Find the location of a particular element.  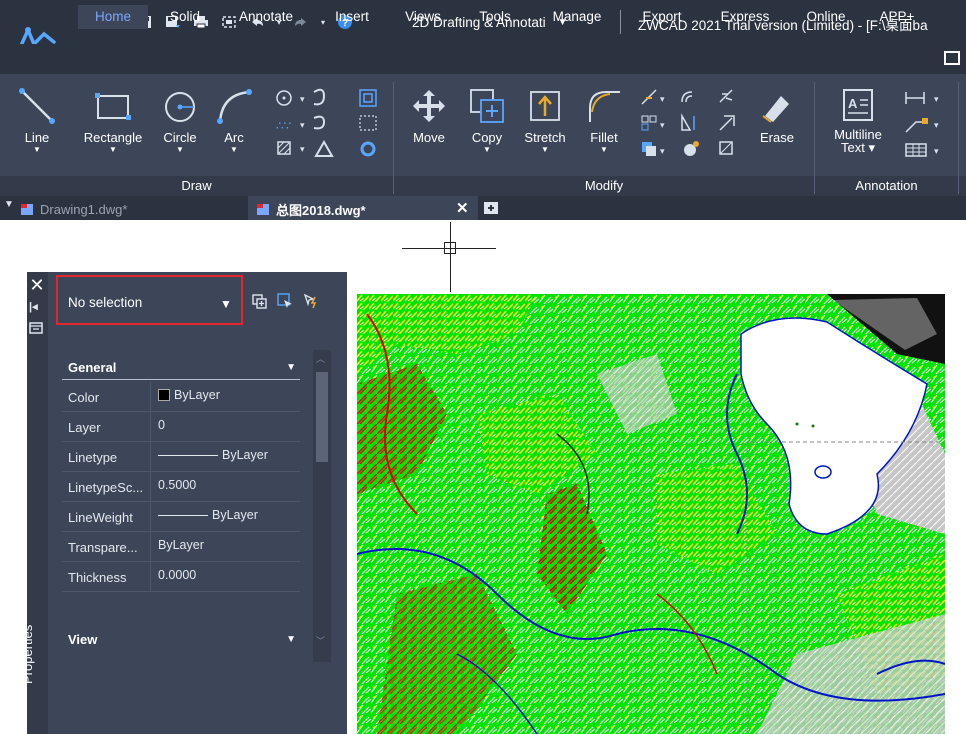

scrollbar-thumb is located at coordinates (322, 417).